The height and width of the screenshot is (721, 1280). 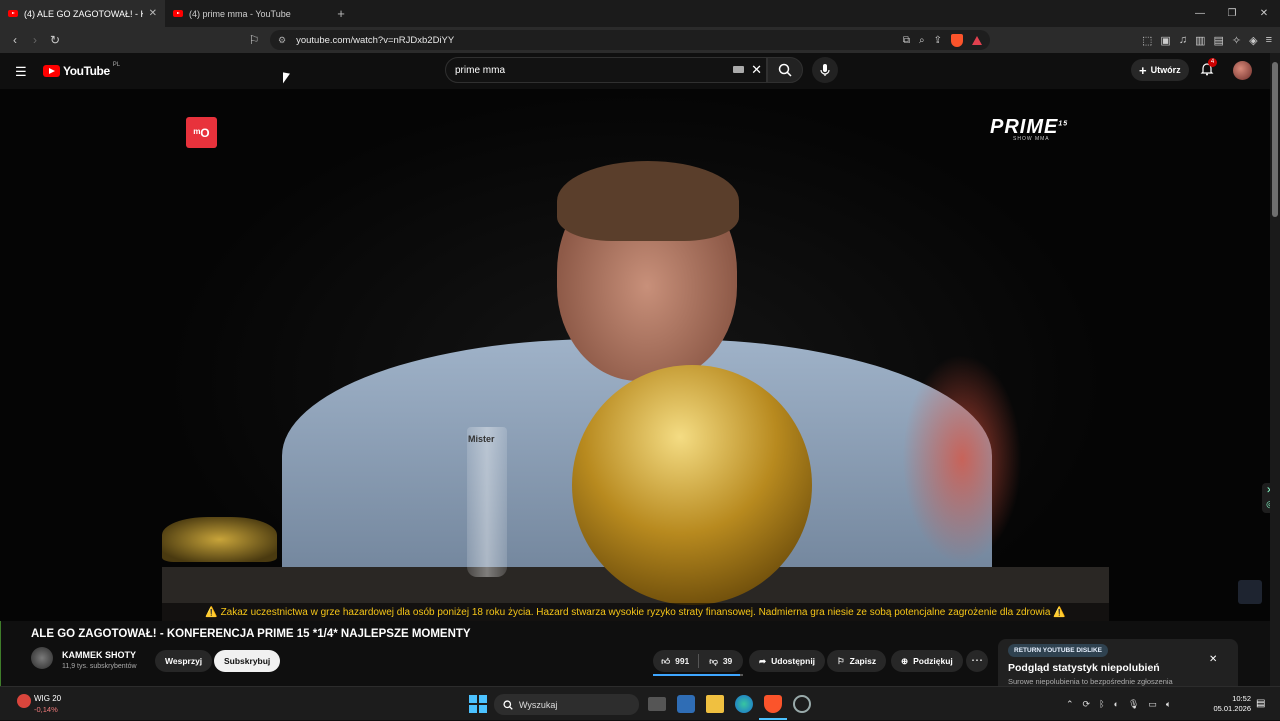 What do you see at coordinates (286, 78) in the screenshot?
I see `mouse-cursor` at bounding box center [286, 78].